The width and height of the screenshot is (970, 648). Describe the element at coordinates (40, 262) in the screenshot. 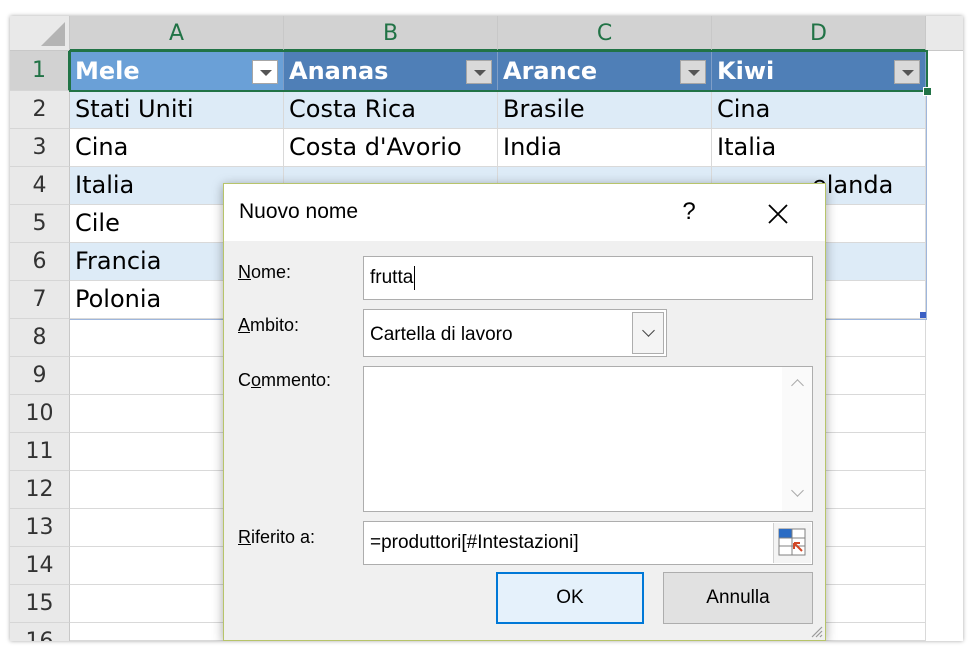

I see `row-header-6: 6` at that location.